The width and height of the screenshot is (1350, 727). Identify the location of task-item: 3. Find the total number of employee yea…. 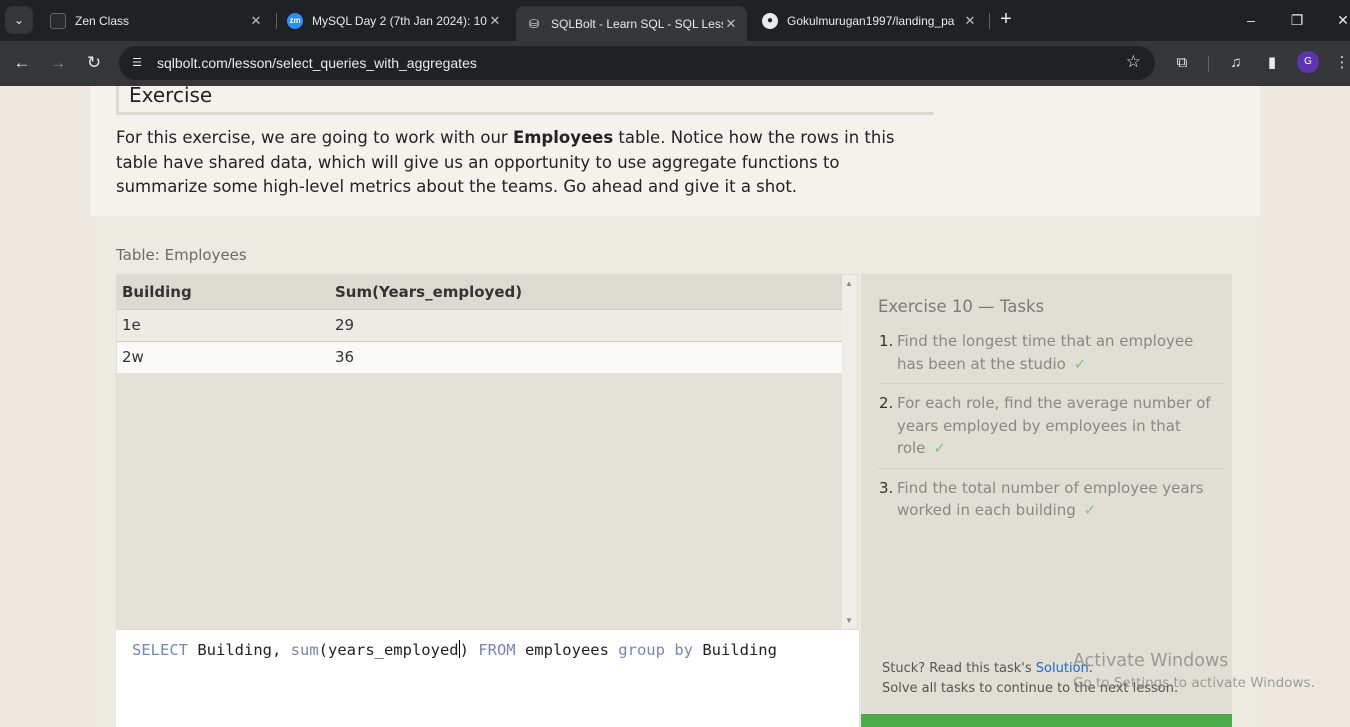
(1051, 503).